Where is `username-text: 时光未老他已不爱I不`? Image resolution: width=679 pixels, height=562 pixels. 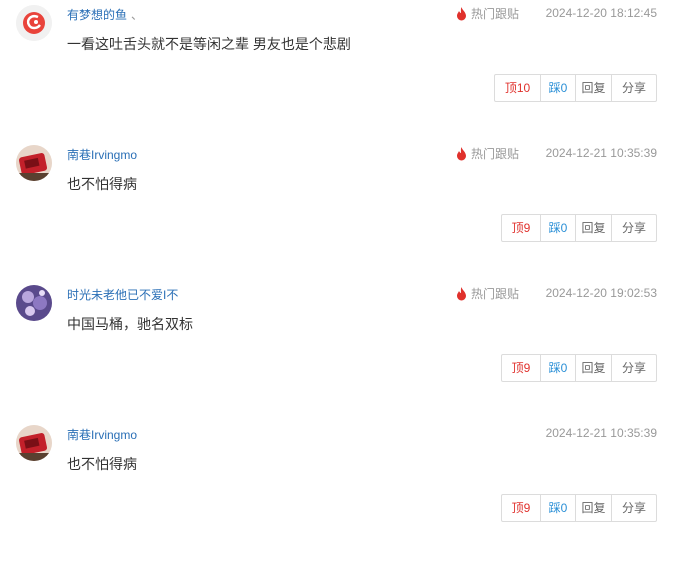 username-text: 时光未老他已不爱I不 is located at coordinates (122, 295).